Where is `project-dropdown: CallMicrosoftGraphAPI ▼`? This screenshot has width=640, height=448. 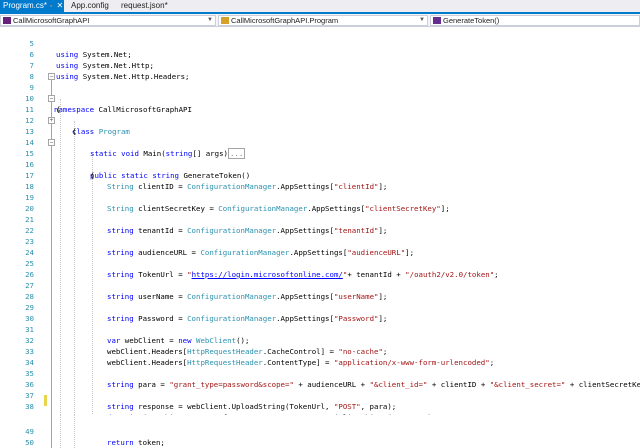
project-dropdown: CallMicrosoftGraphAPI ▼ is located at coordinates (108, 20).